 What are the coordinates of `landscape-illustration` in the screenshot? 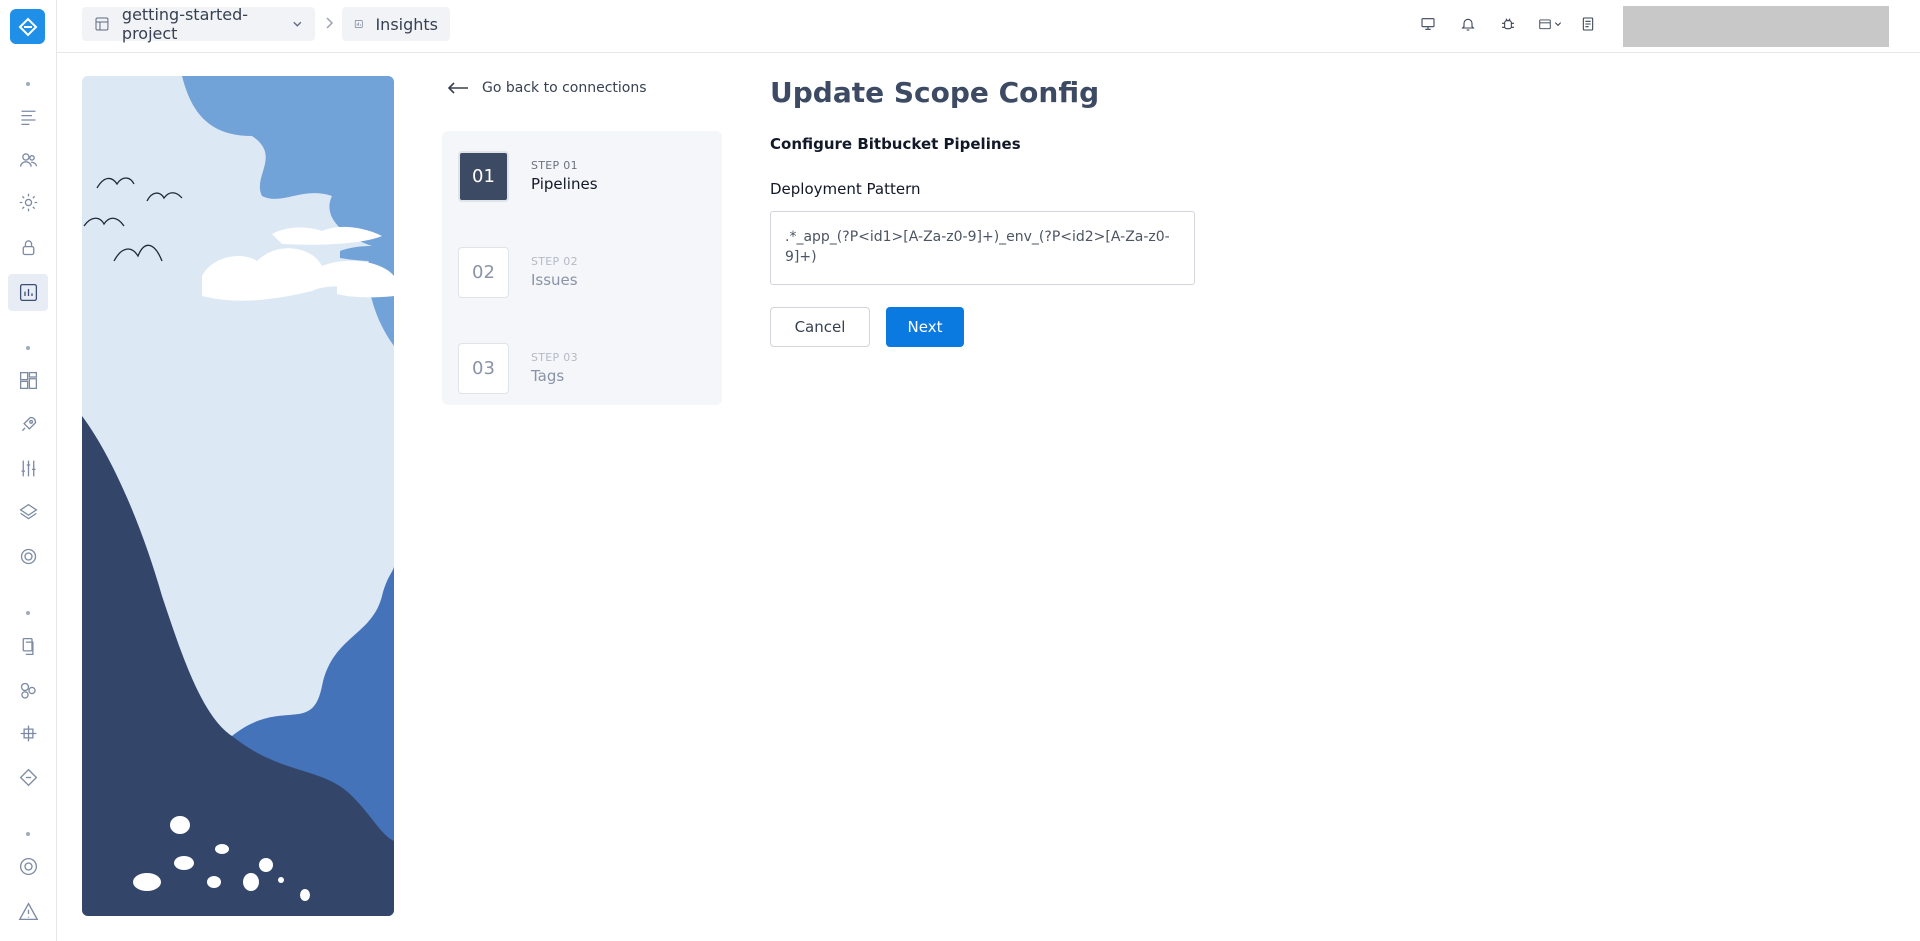 It's located at (238, 496).